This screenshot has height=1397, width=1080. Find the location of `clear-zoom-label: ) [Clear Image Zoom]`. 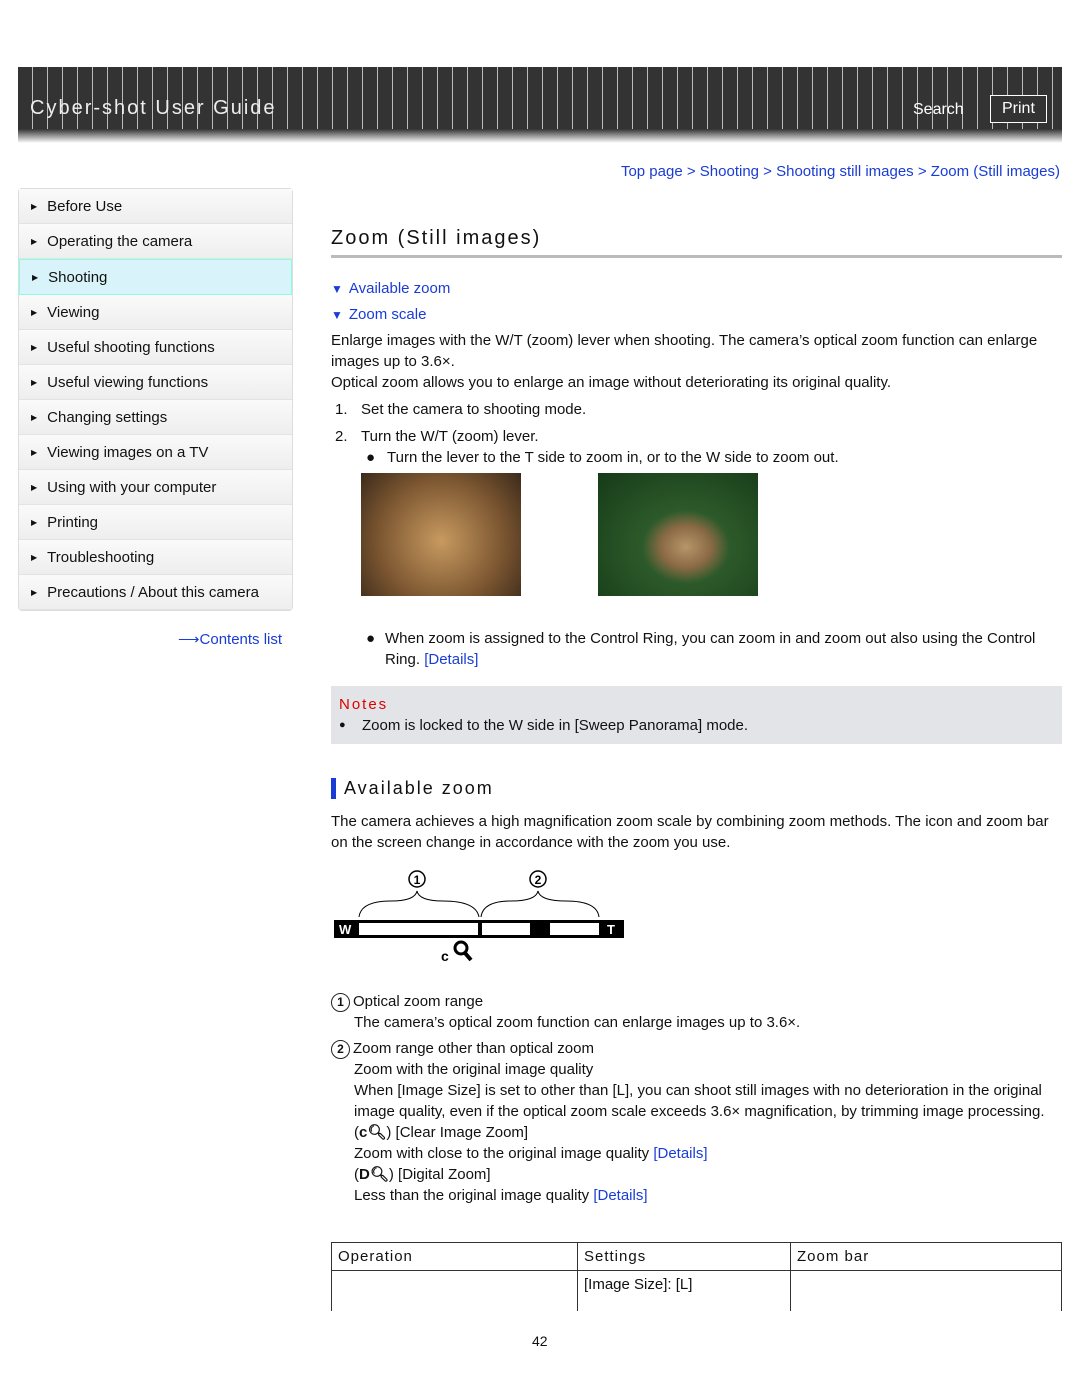

clear-zoom-label: ) [Clear Image Zoom] is located at coordinates (457, 1132).